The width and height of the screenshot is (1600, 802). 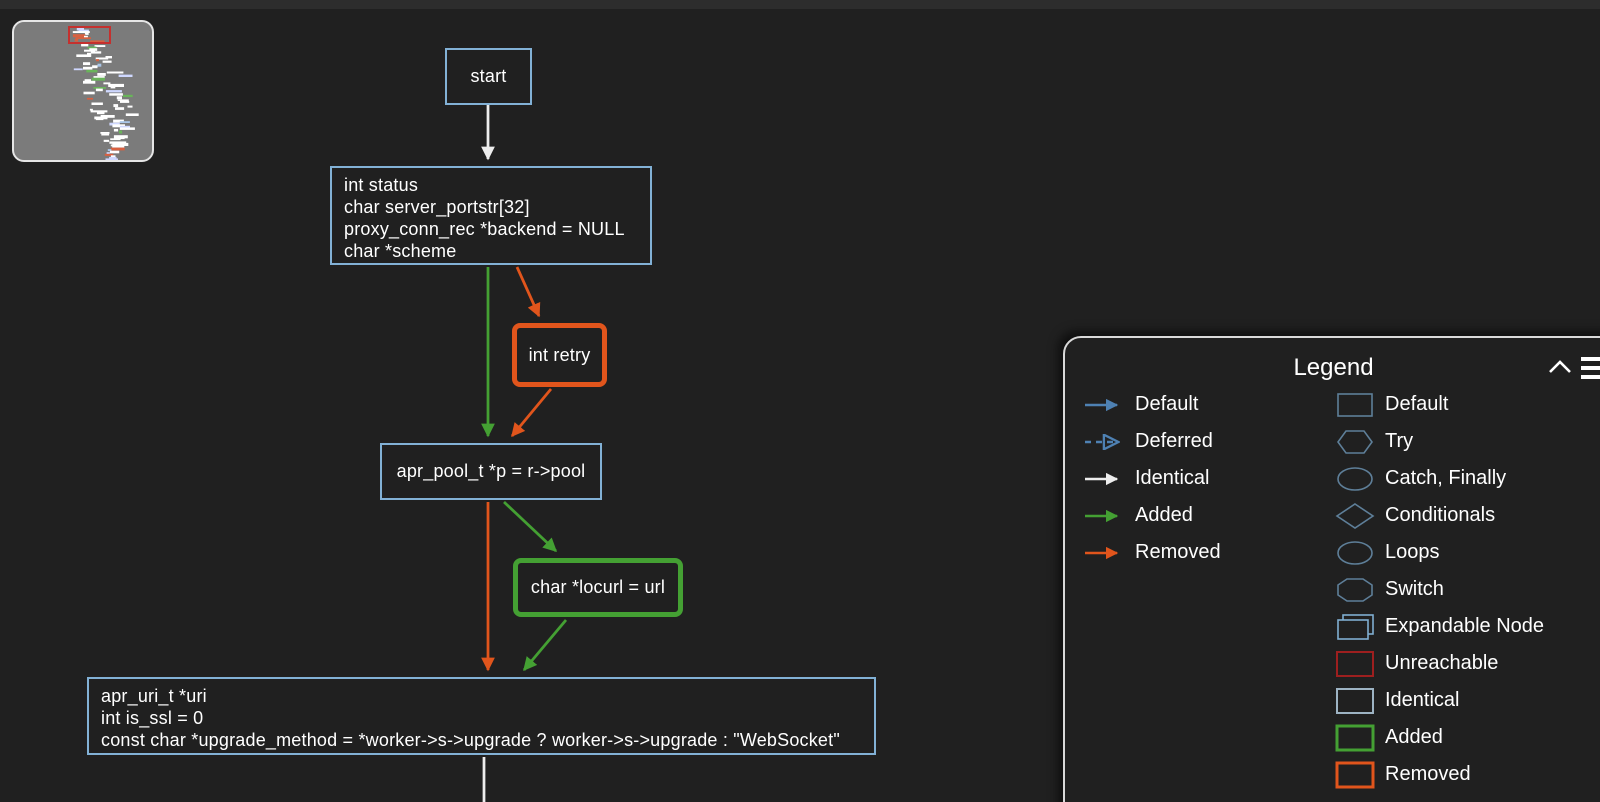 I want to click on legend-menu-button, so click(x=1590, y=368).